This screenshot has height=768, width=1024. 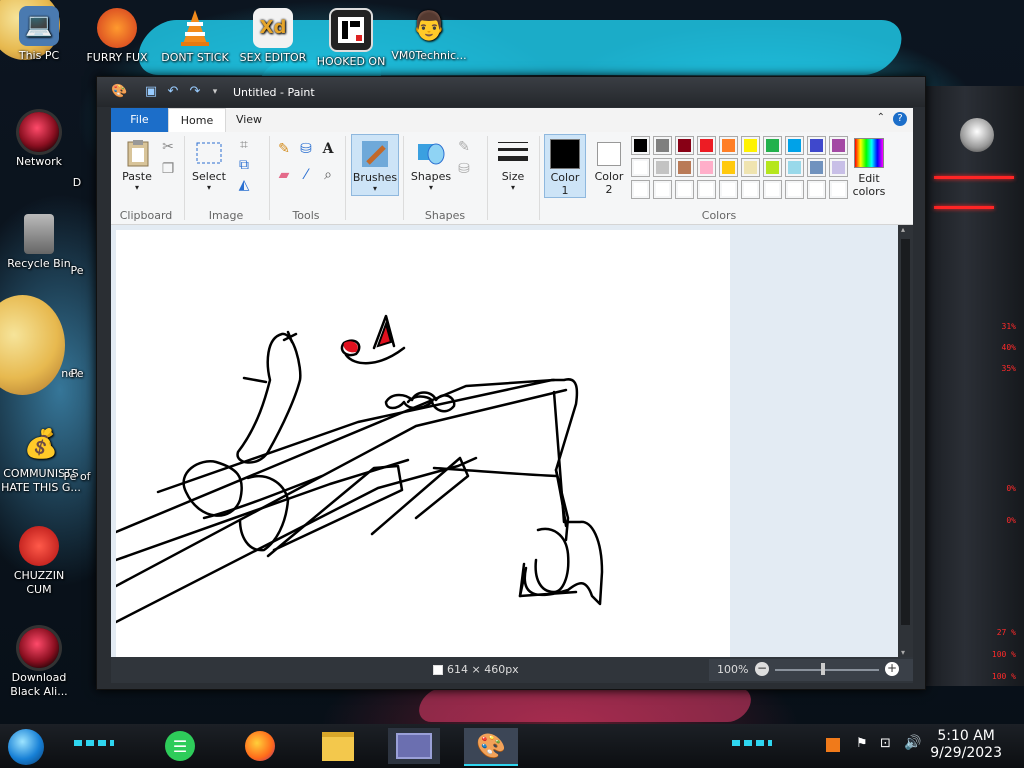 What do you see at coordinates (244, 185) in the screenshot?
I see `rotate-icon: ◭` at bounding box center [244, 185].